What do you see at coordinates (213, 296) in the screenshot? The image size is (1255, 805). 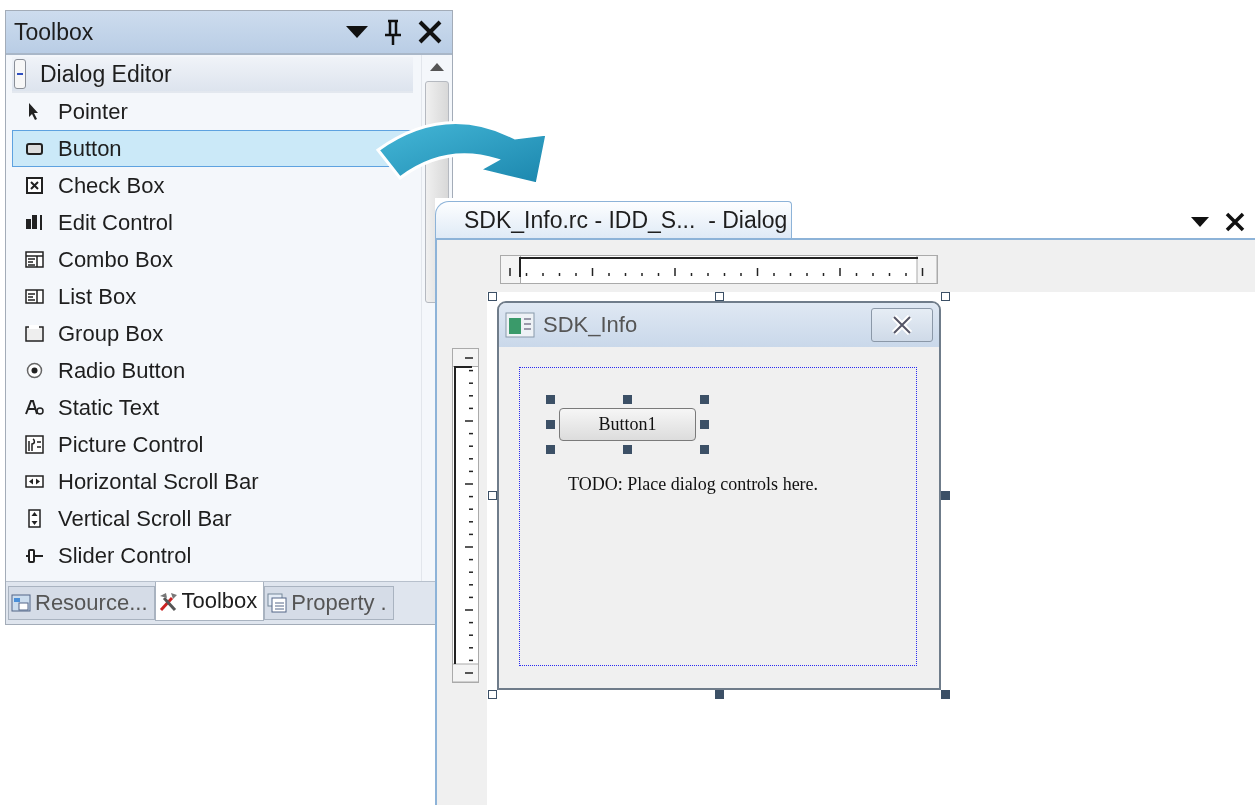 I see `toolbox-item: List Box` at bounding box center [213, 296].